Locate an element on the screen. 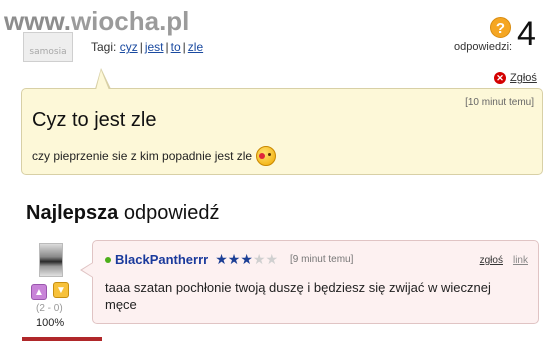 This screenshot has height=342, width=557. answers-count: 4 is located at coordinates (526, 34).